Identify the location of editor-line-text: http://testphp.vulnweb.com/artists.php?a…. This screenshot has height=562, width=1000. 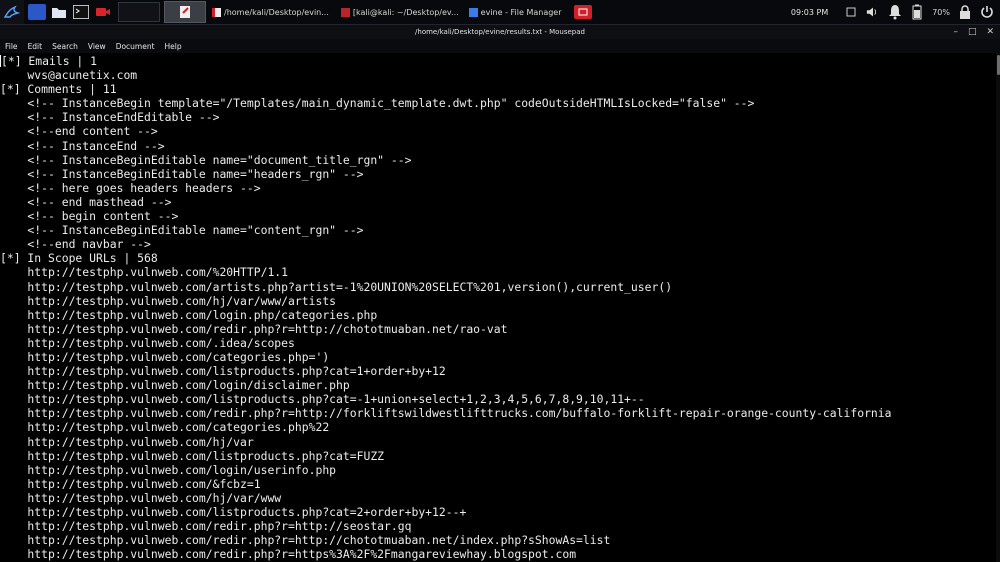
(336, 286).